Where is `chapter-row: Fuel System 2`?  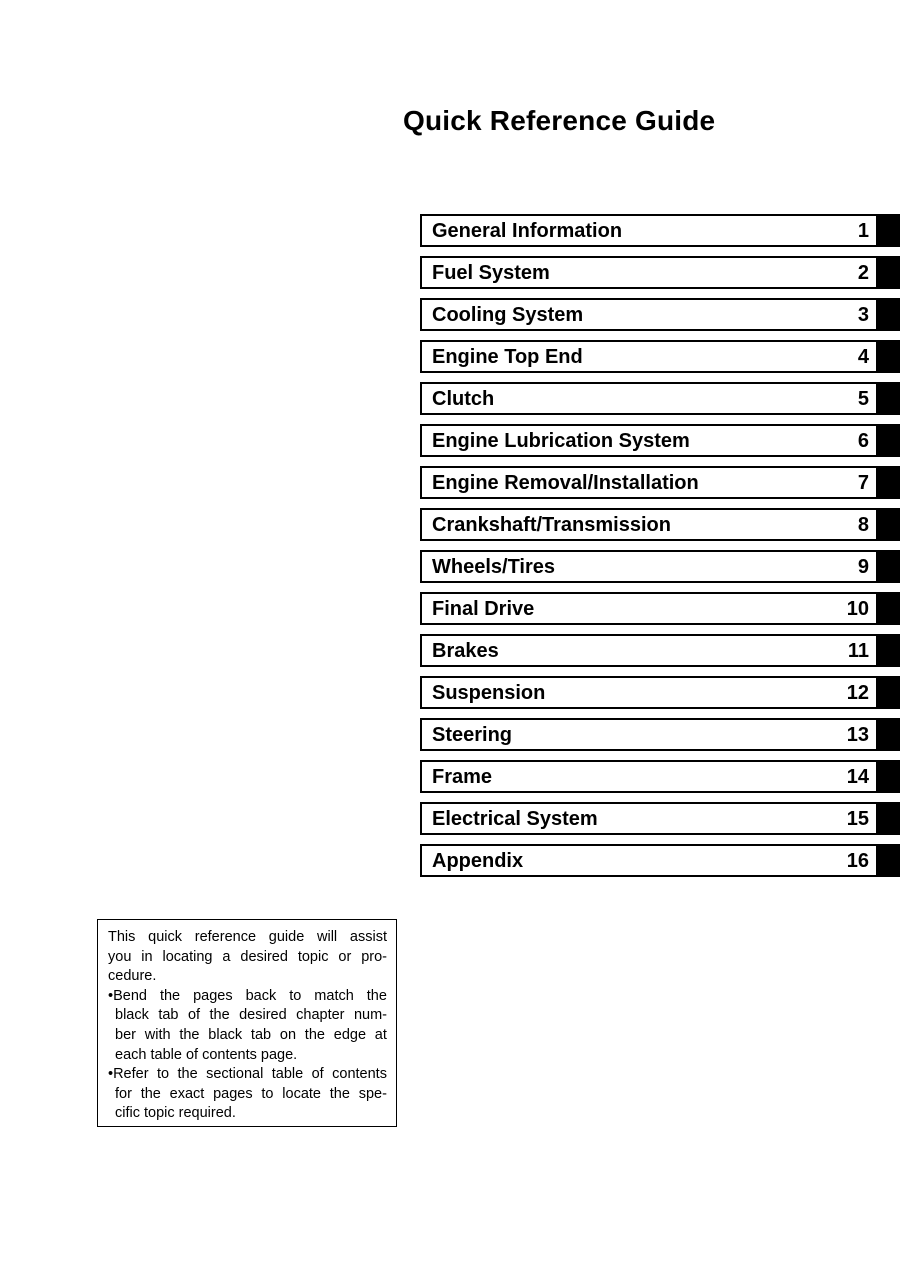
chapter-row: Fuel System 2 is located at coordinates (660, 272).